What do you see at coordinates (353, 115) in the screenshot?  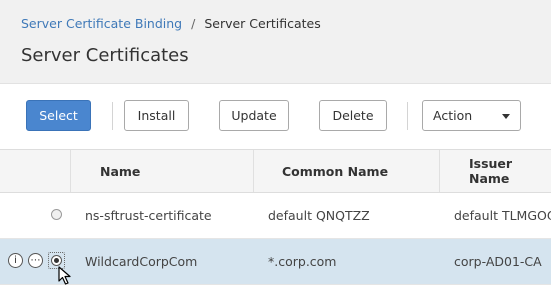 I see `delete-button: Delete` at bounding box center [353, 115].